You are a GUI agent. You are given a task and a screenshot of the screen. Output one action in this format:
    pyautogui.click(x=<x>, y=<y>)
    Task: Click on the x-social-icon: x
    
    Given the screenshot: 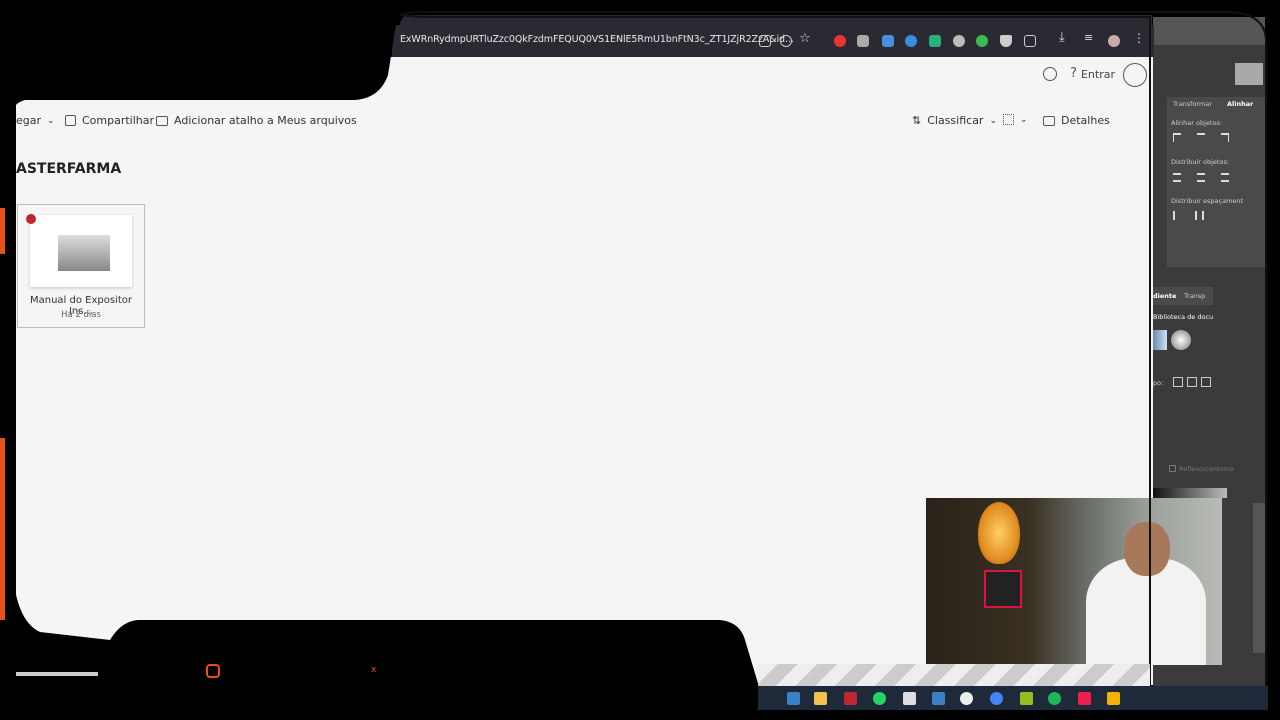 What is the action you would take?
    pyautogui.click(x=373, y=670)
    